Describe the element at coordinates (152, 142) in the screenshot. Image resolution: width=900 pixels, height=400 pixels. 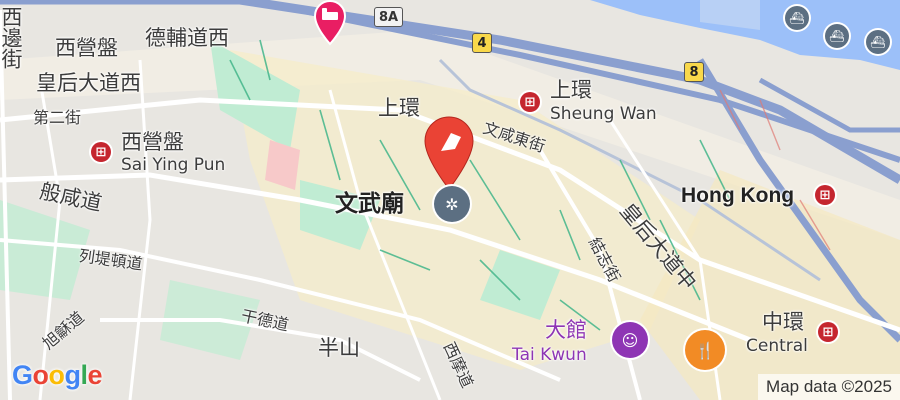
I see `label-sai-ying-pun-station-zh: 西營盤` at that location.